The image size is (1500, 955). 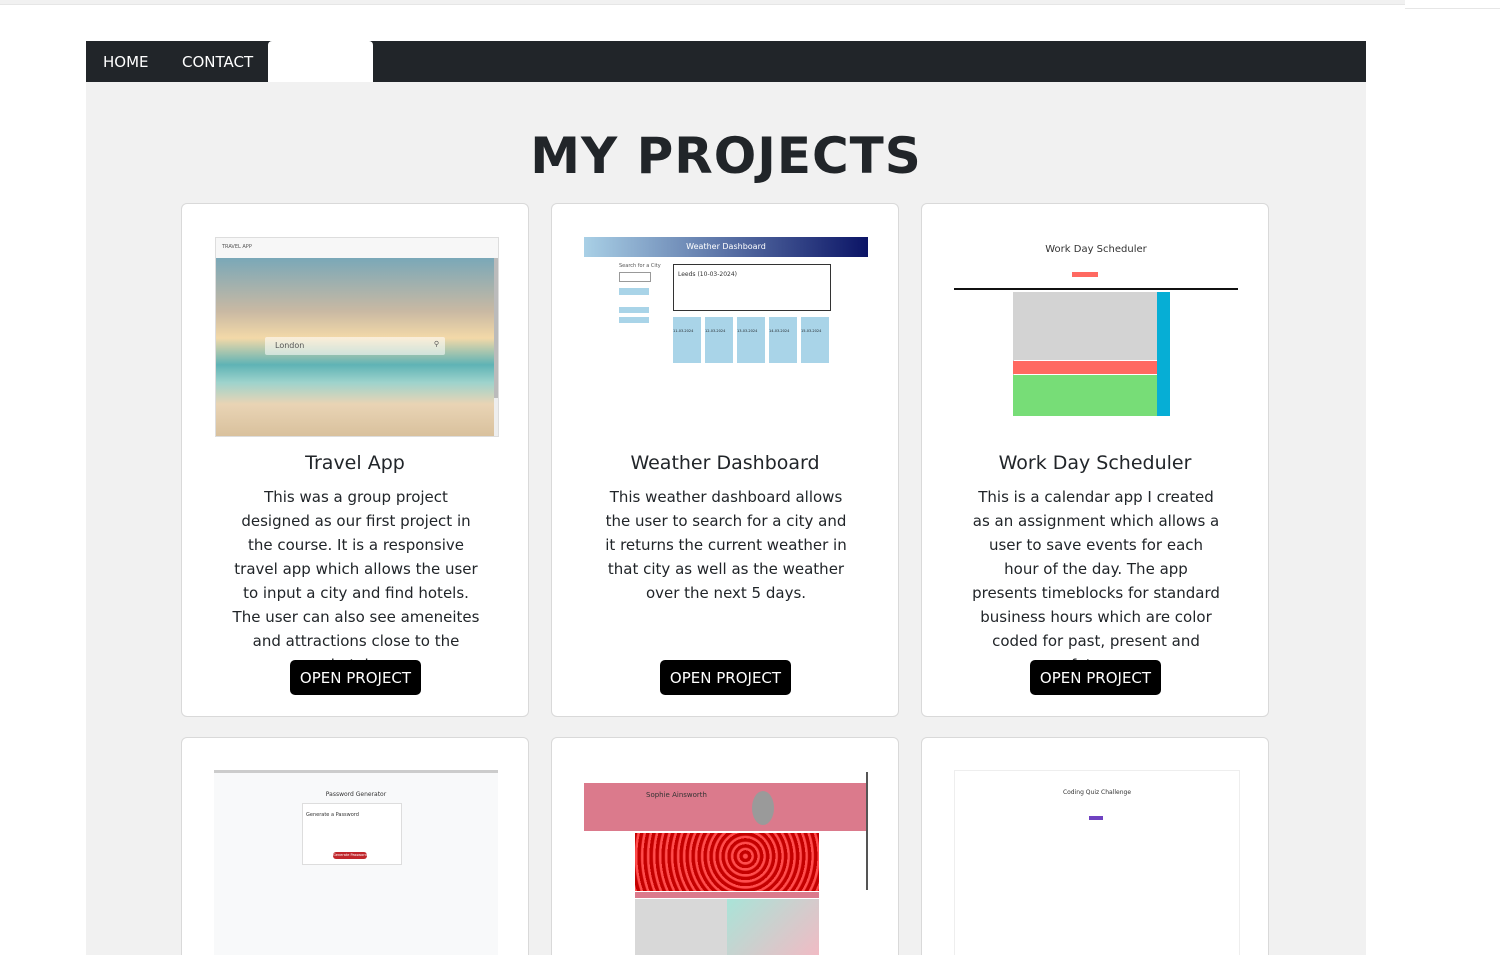 What do you see at coordinates (815, 340) in the screenshot?
I see `forecast-day: 15-03-2024` at bounding box center [815, 340].